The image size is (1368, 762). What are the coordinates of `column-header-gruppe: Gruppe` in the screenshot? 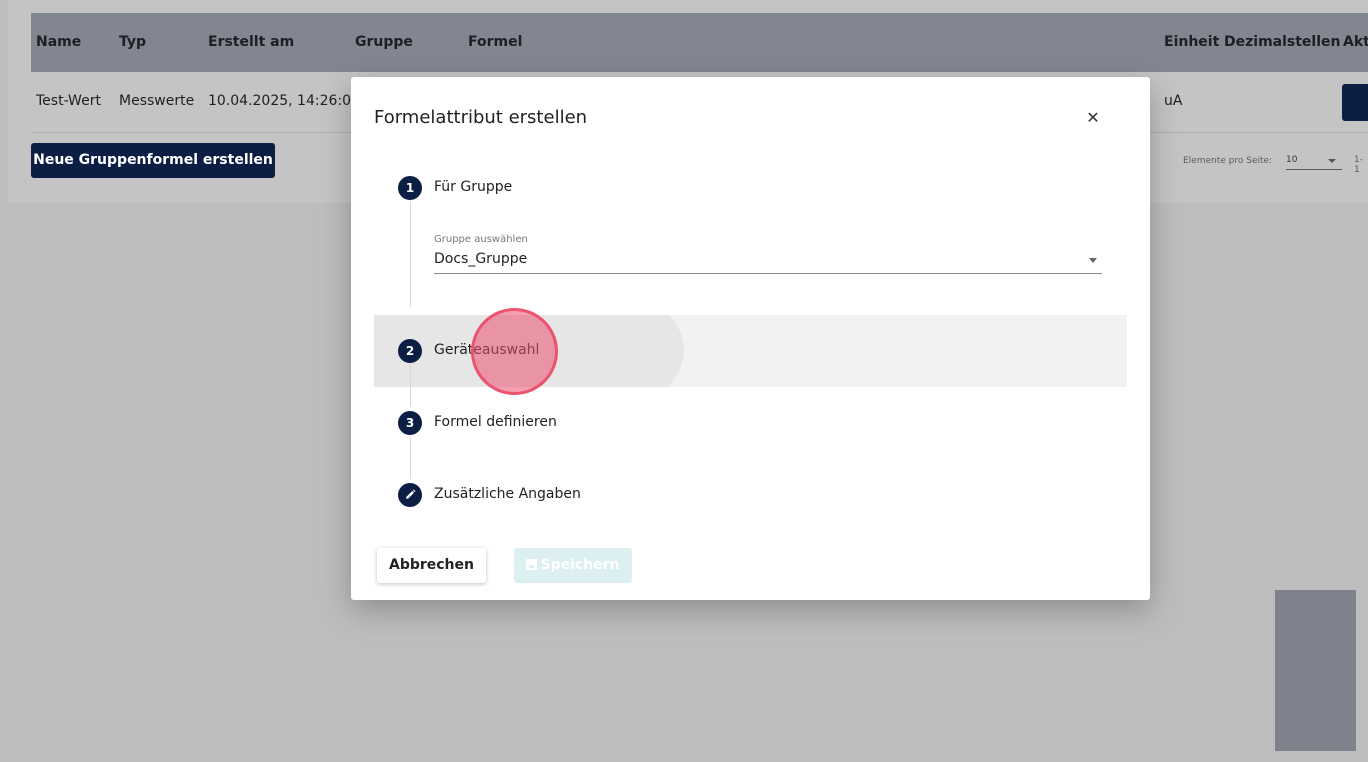 It's located at (384, 42).